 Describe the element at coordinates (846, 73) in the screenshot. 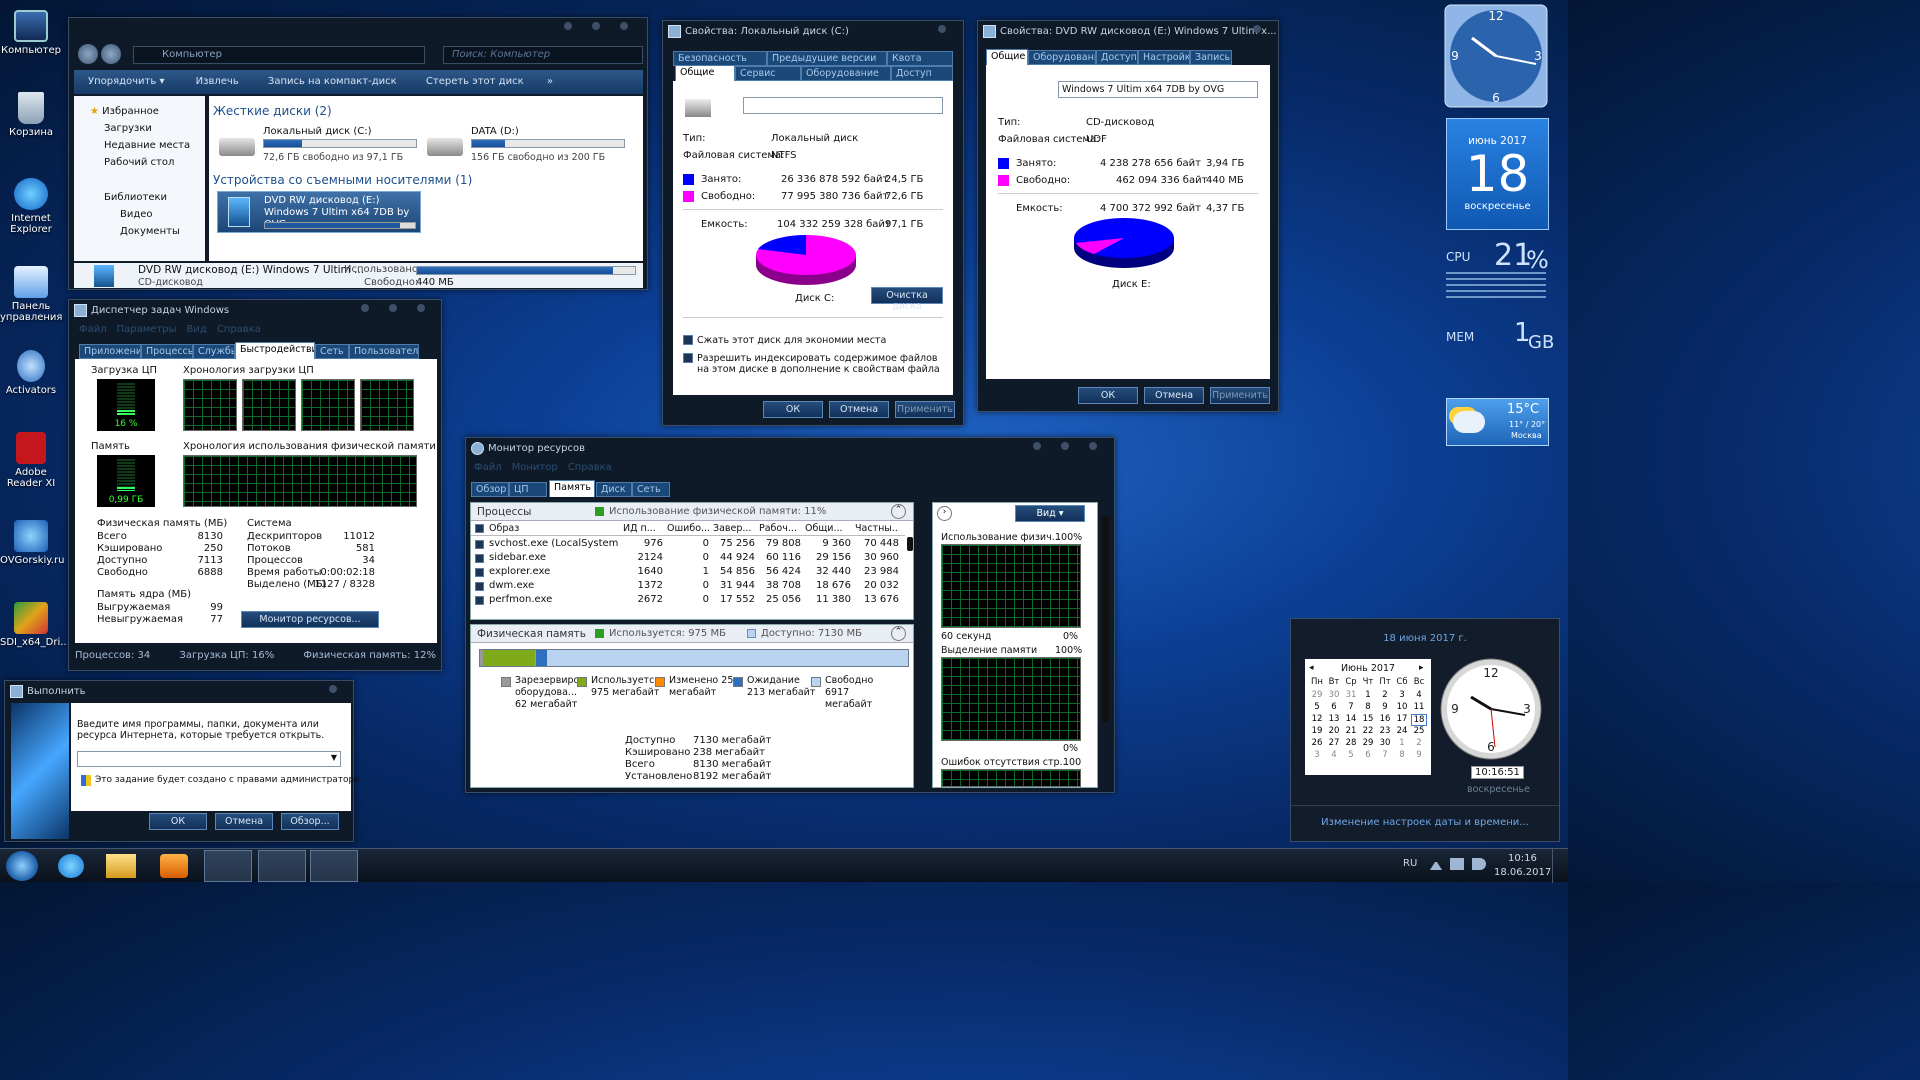

I see `tab-hardware: Оборудование` at that location.